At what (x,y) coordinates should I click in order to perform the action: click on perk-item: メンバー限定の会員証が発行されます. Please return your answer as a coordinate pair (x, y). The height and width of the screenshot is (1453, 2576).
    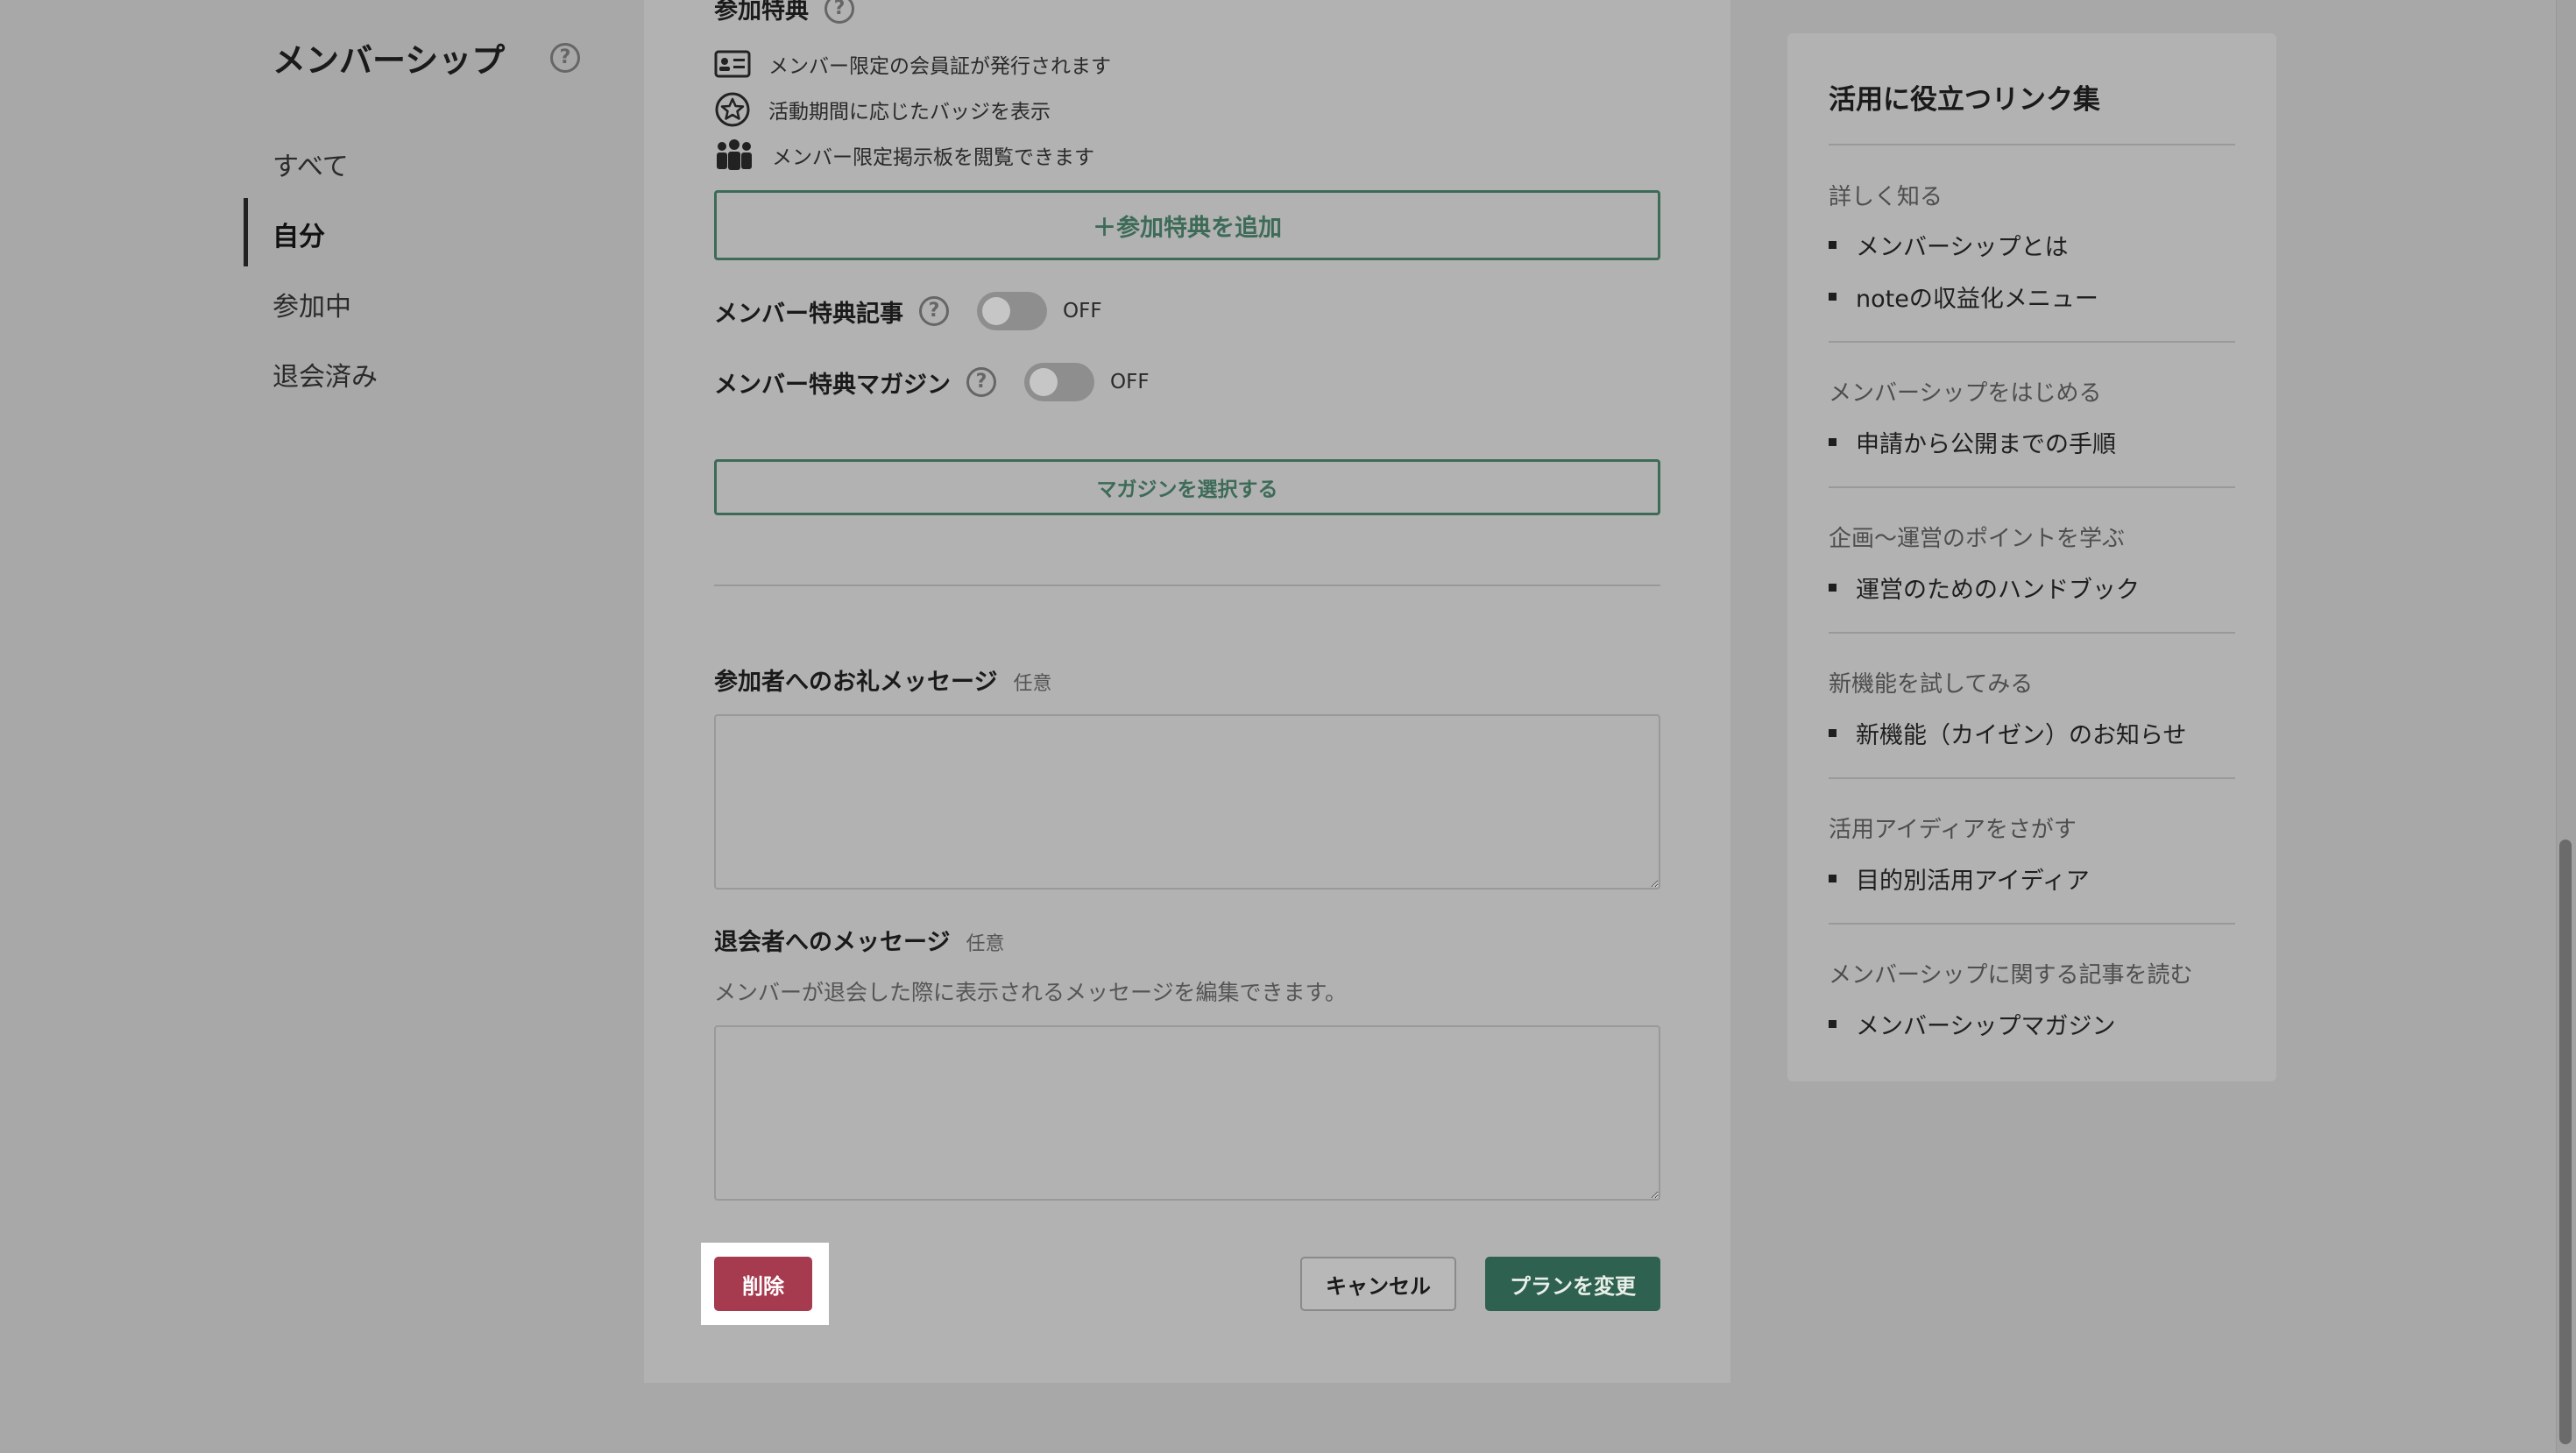
    Looking at the image, I should click on (912, 64).